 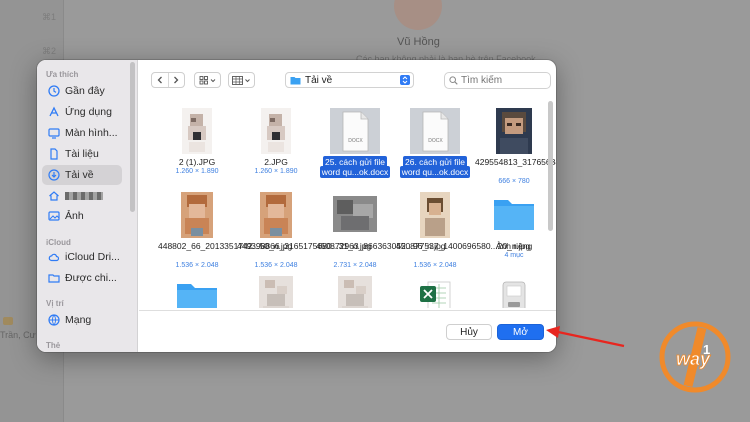 What do you see at coordinates (54, 278) in the screenshot?
I see `shared-folder-icon` at bounding box center [54, 278].